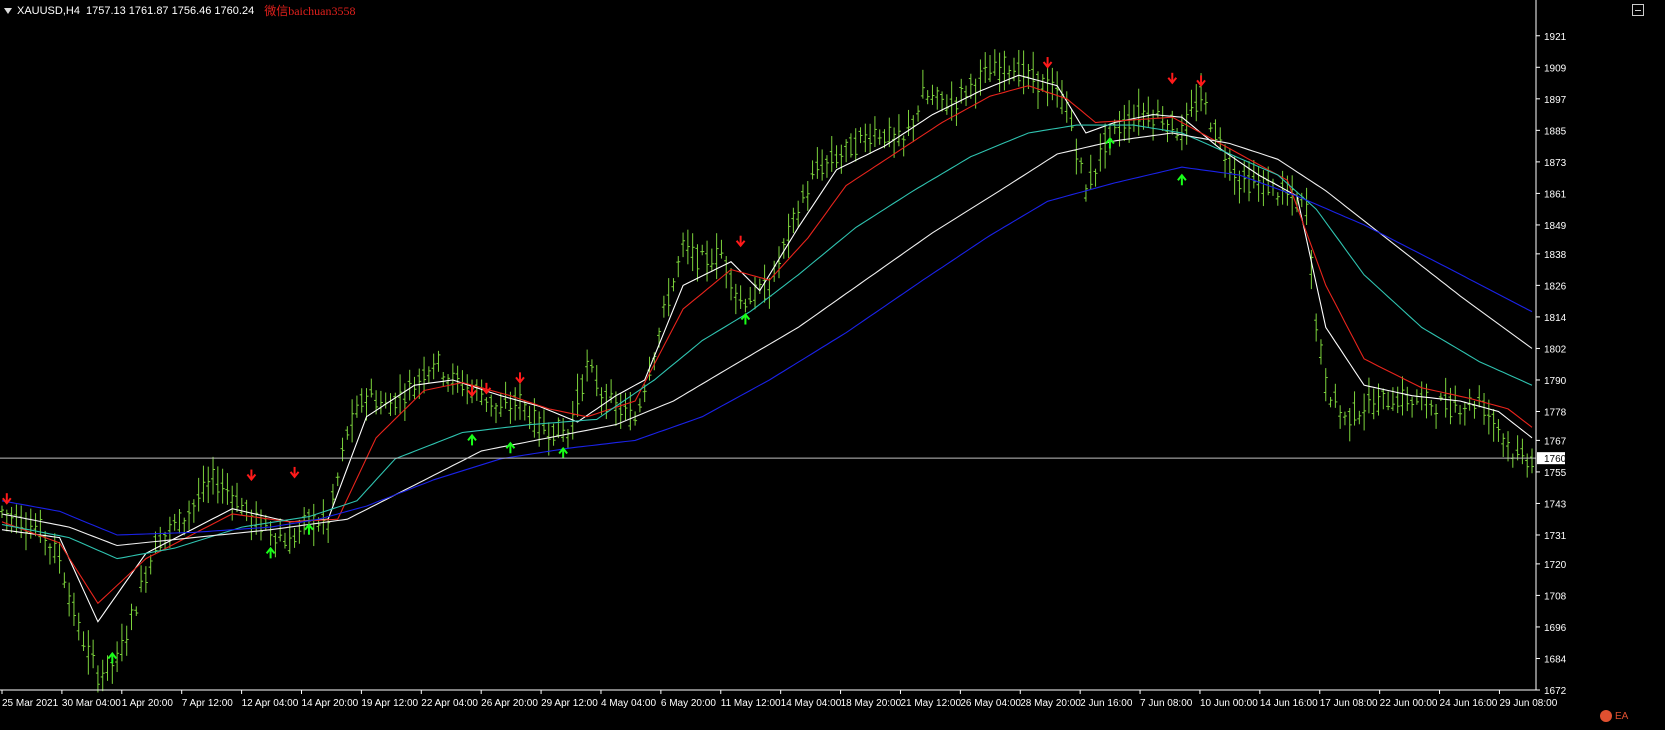  What do you see at coordinates (170, 10) in the screenshot?
I see `ohlc-readout: 1757.13 1761.87 1756.46 1760.24` at bounding box center [170, 10].